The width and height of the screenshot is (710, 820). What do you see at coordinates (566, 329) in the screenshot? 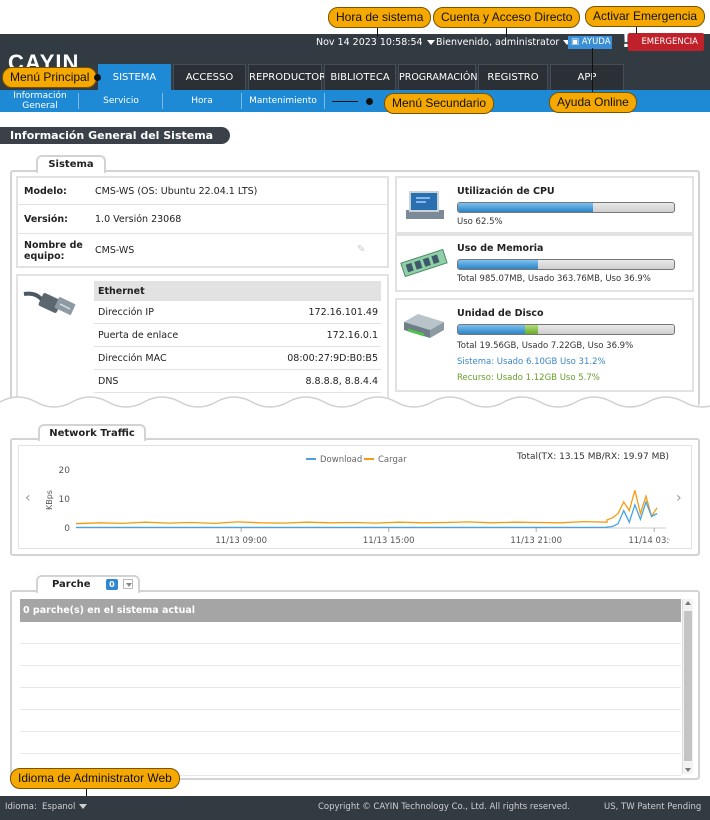
I see `disk-usage-bar` at bounding box center [566, 329].